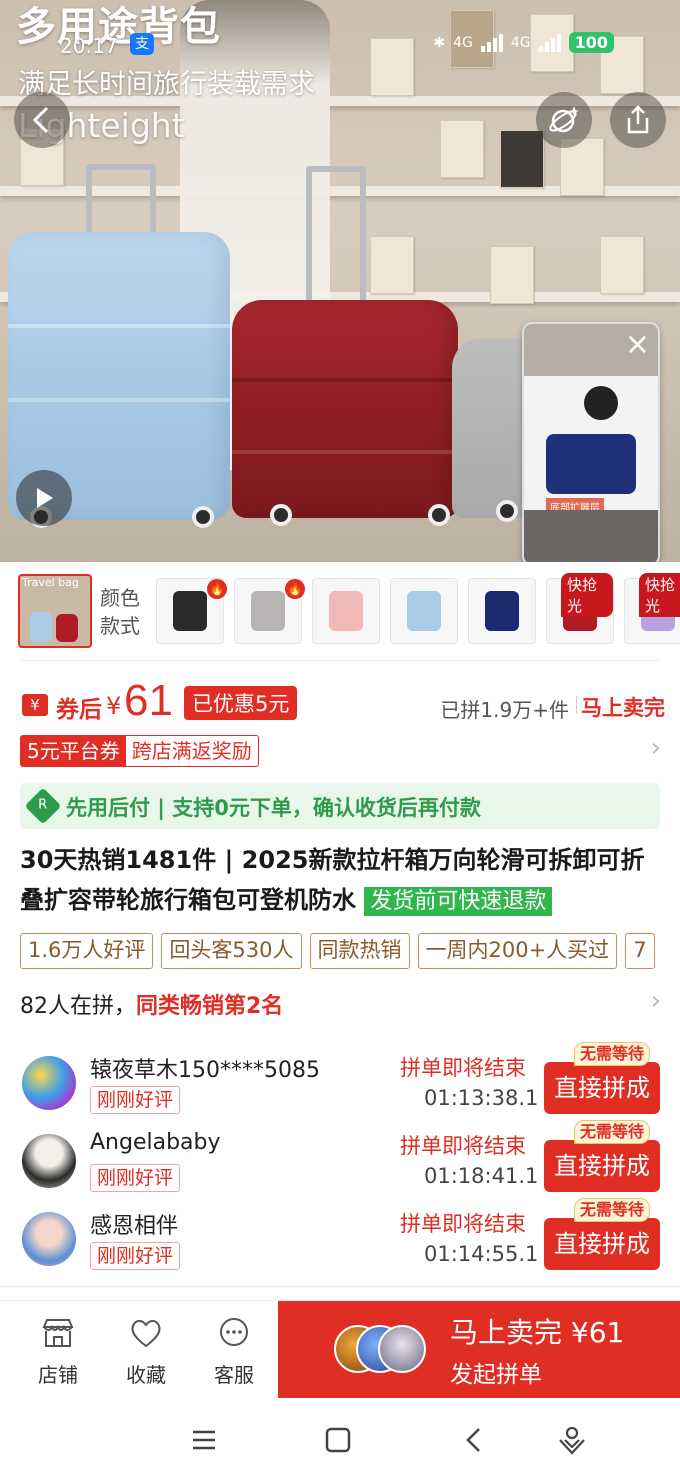 Image resolution: width=680 pixels, height=1478 pixels. I want to click on flame-icon: 🔥, so click(295, 589).